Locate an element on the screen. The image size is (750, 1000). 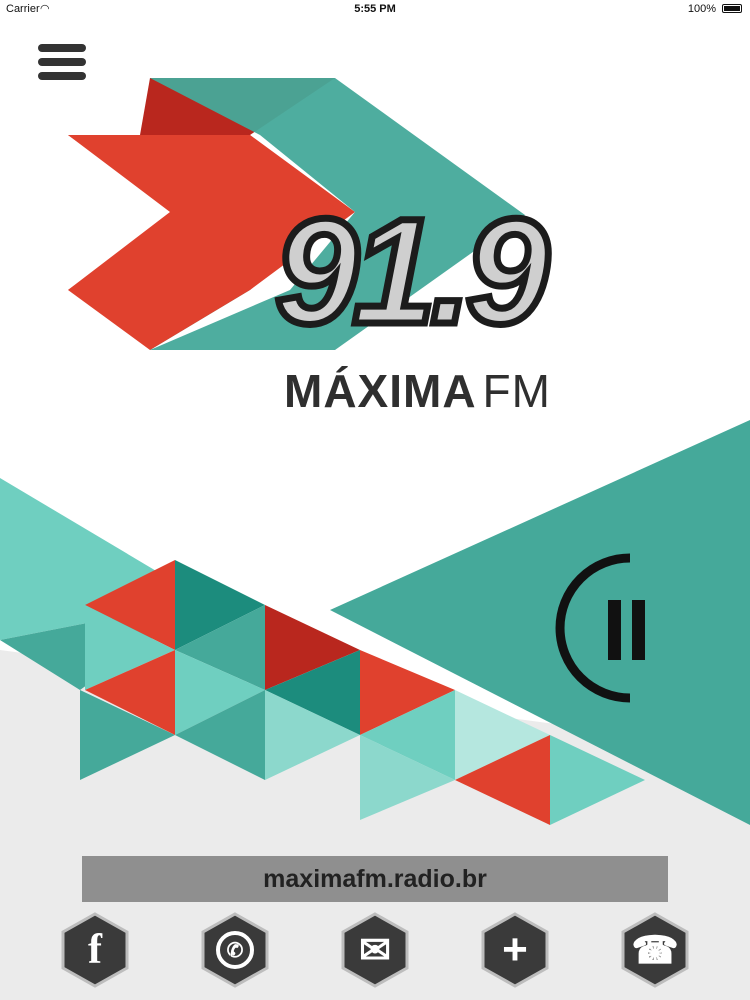
menu-button is located at coordinates (62, 66).